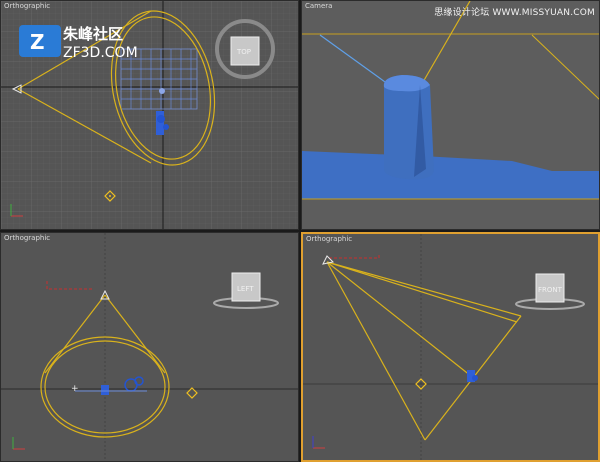  Describe the element at coordinates (75, 389) in the screenshot. I see `pivot-cross-icon: +` at that location.